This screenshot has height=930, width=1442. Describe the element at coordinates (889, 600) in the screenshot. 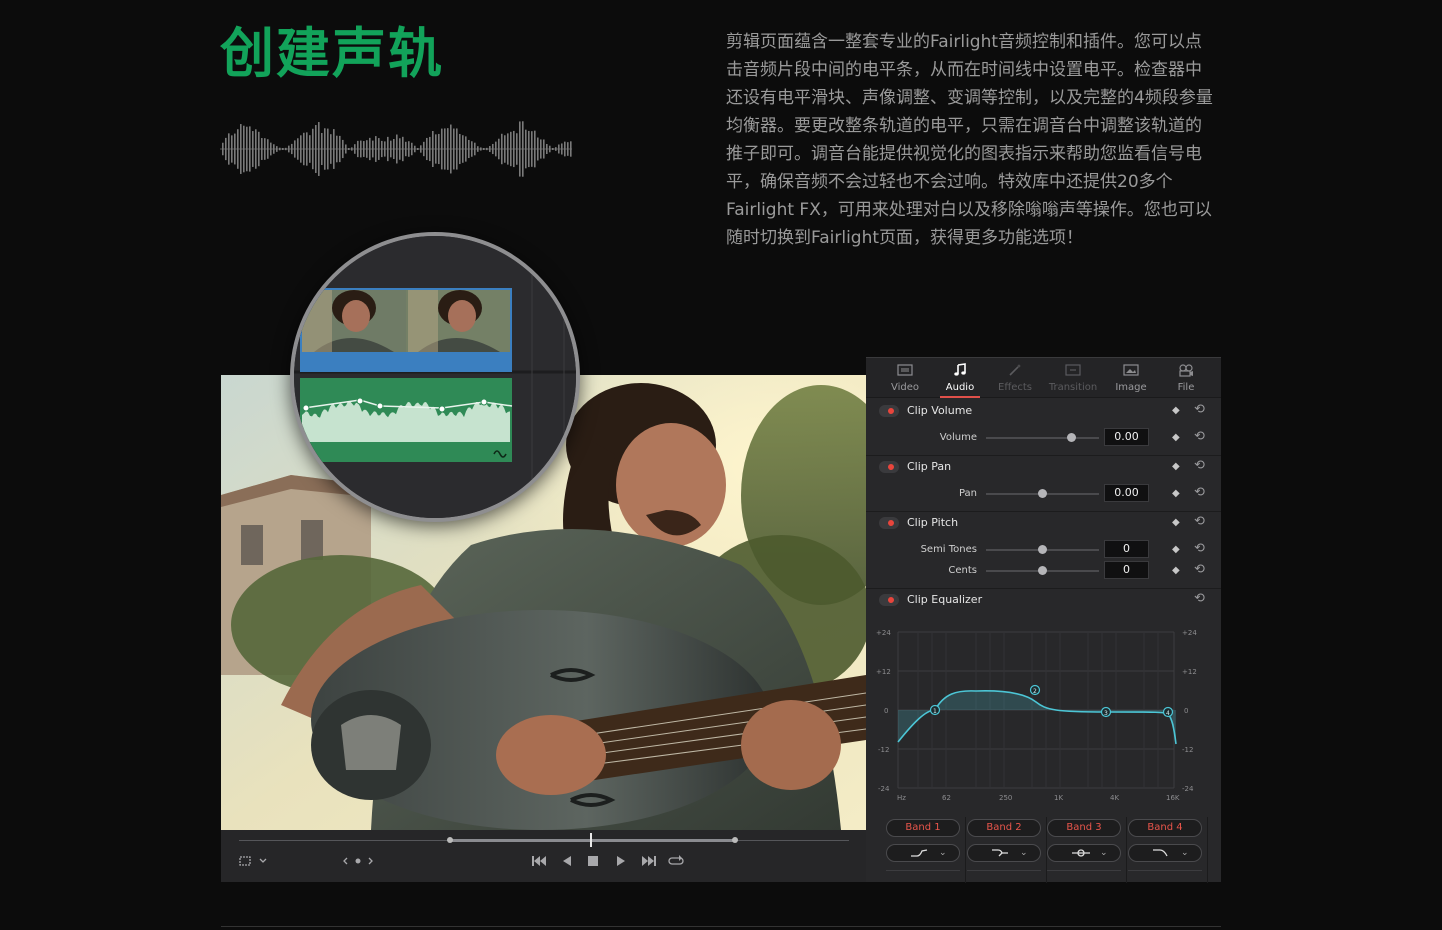

I see `clip-equalizer-enable-toggle` at that location.